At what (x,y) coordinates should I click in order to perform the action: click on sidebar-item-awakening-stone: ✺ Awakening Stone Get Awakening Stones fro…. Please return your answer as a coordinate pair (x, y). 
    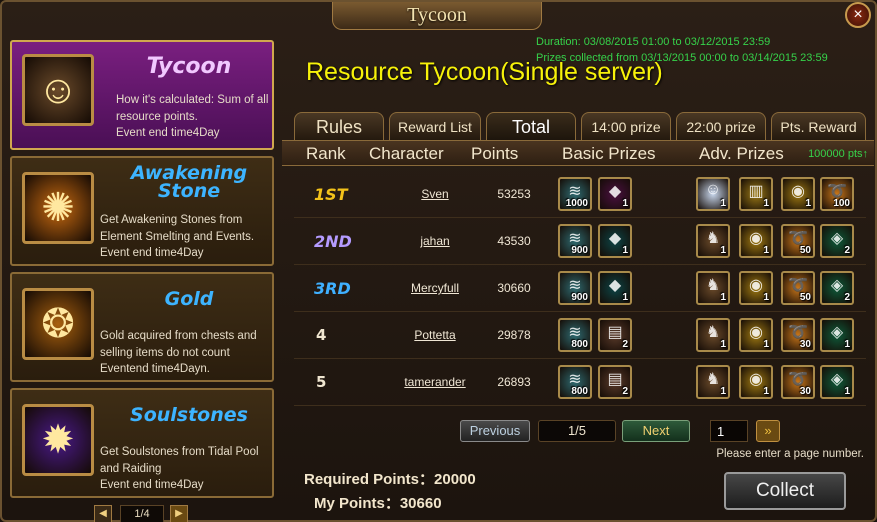
    Looking at the image, I should click on (142, 211).